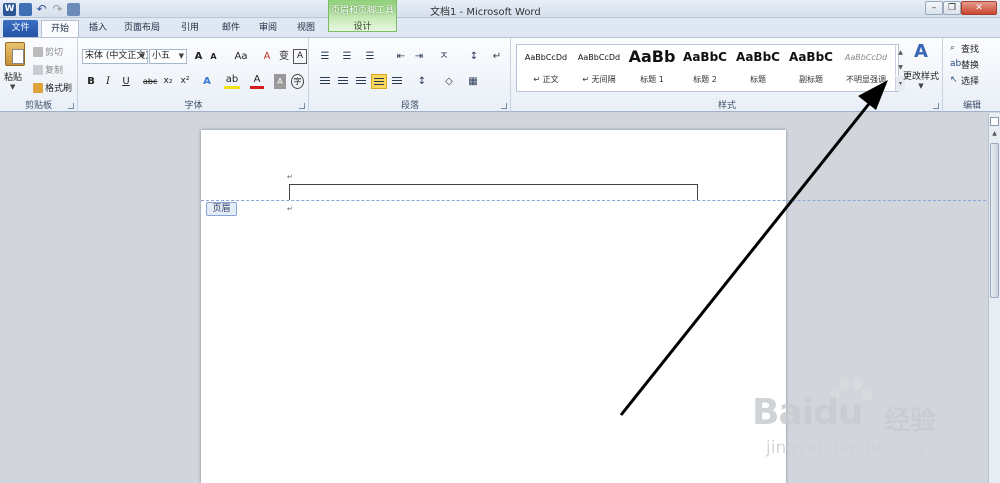 The image size is (1000, 483). What do you see at coordinates (994, 220) in the screenshot?
I see `scrollbar-thumb` at bounding box center [994, 220].